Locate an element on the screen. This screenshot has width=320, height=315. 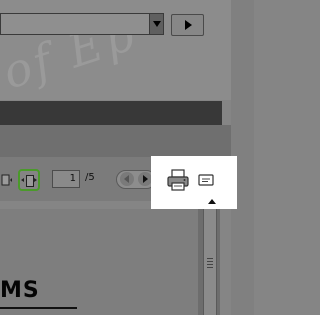
previous-page-button is located at coordinates (127, 179).